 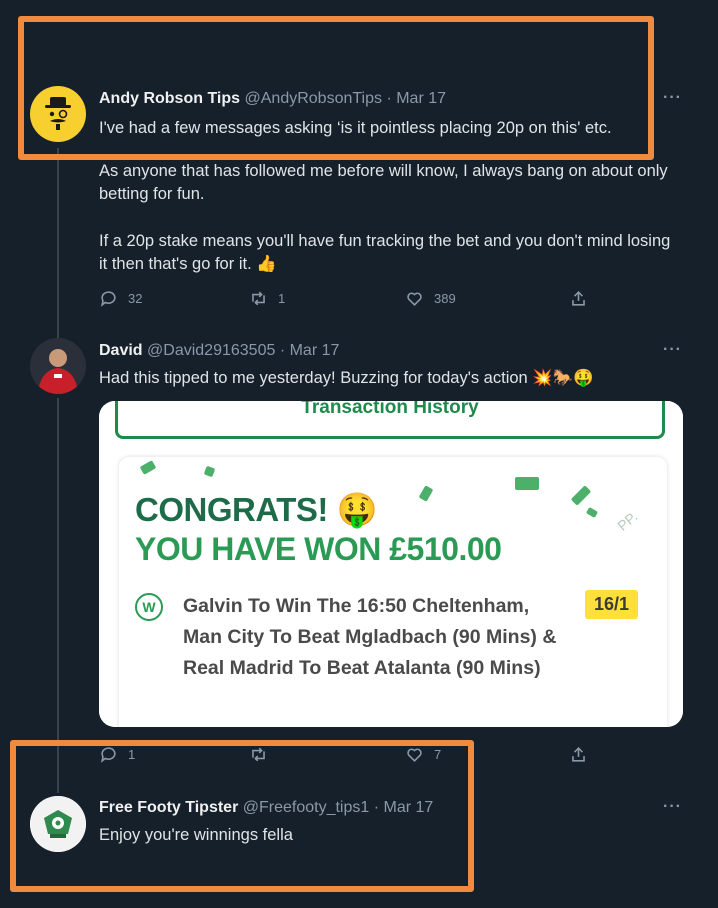 I want to click on transaction-history-header: Transaction History, so click(x=390, y=420).